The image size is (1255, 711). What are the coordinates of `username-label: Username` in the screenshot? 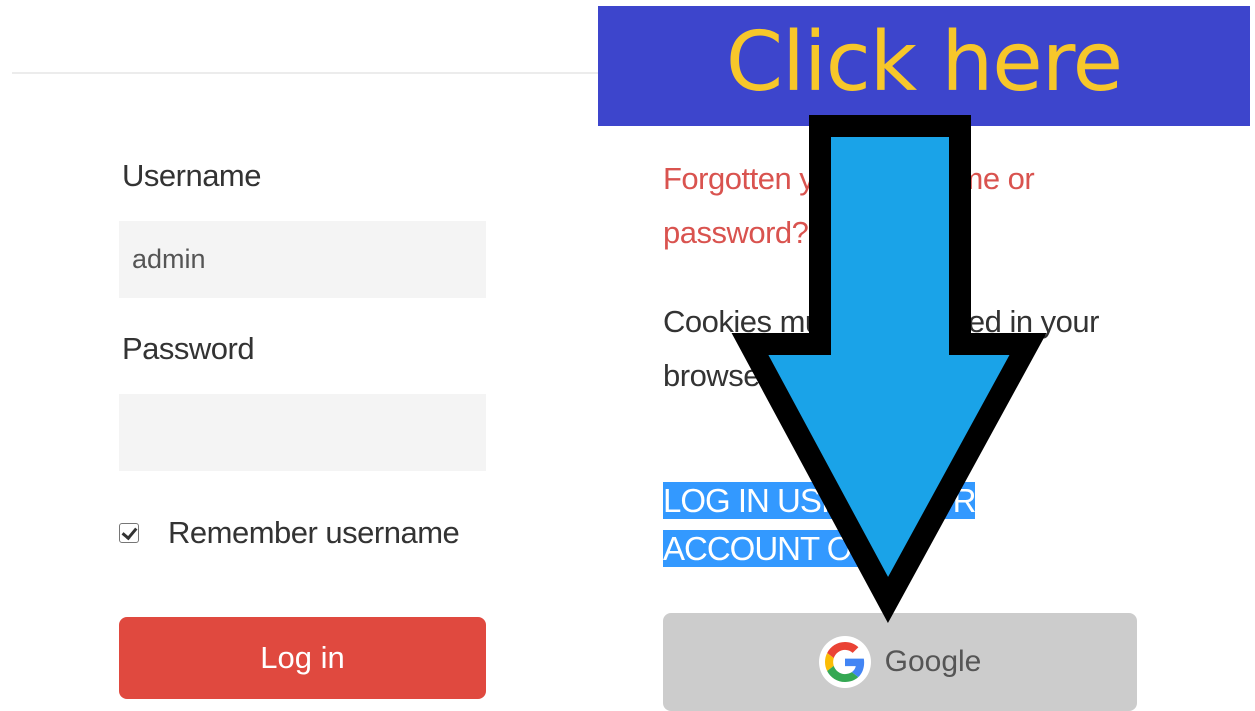 It's located at (192, 175).